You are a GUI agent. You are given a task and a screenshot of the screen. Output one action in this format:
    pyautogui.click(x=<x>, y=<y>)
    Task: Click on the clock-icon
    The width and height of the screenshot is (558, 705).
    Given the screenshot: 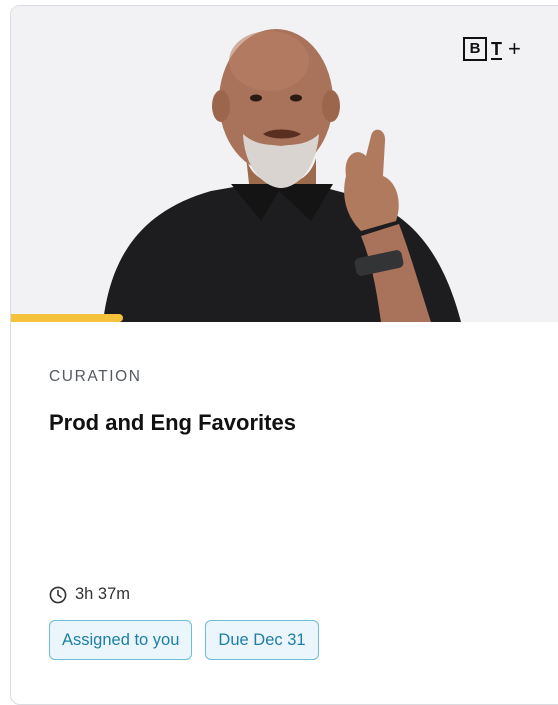 What is the action you would take?
    pyautogui.click(x=58, y=594)
    